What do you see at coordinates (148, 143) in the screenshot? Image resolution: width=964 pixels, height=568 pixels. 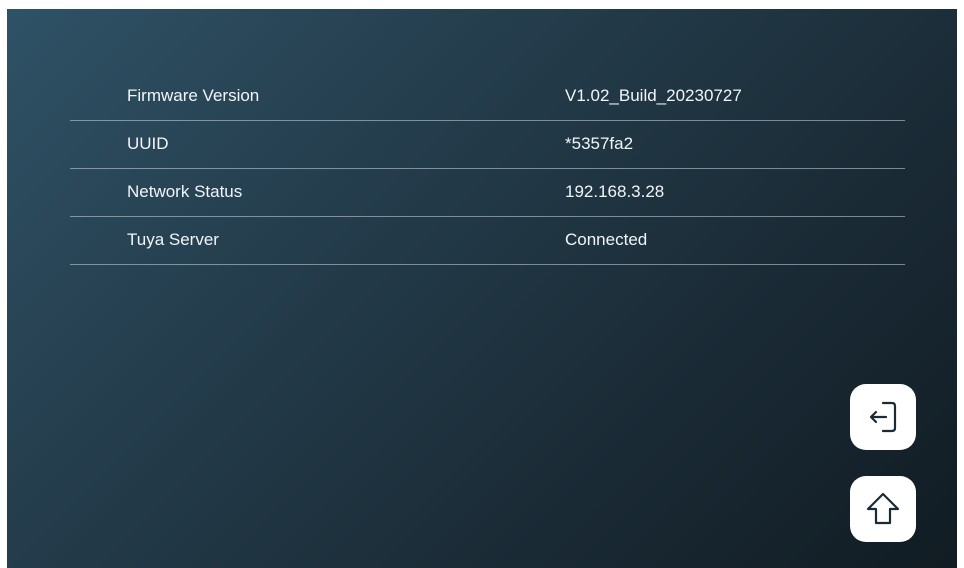 I see `uuid-label: UUID` at bounding box center [148, 143].